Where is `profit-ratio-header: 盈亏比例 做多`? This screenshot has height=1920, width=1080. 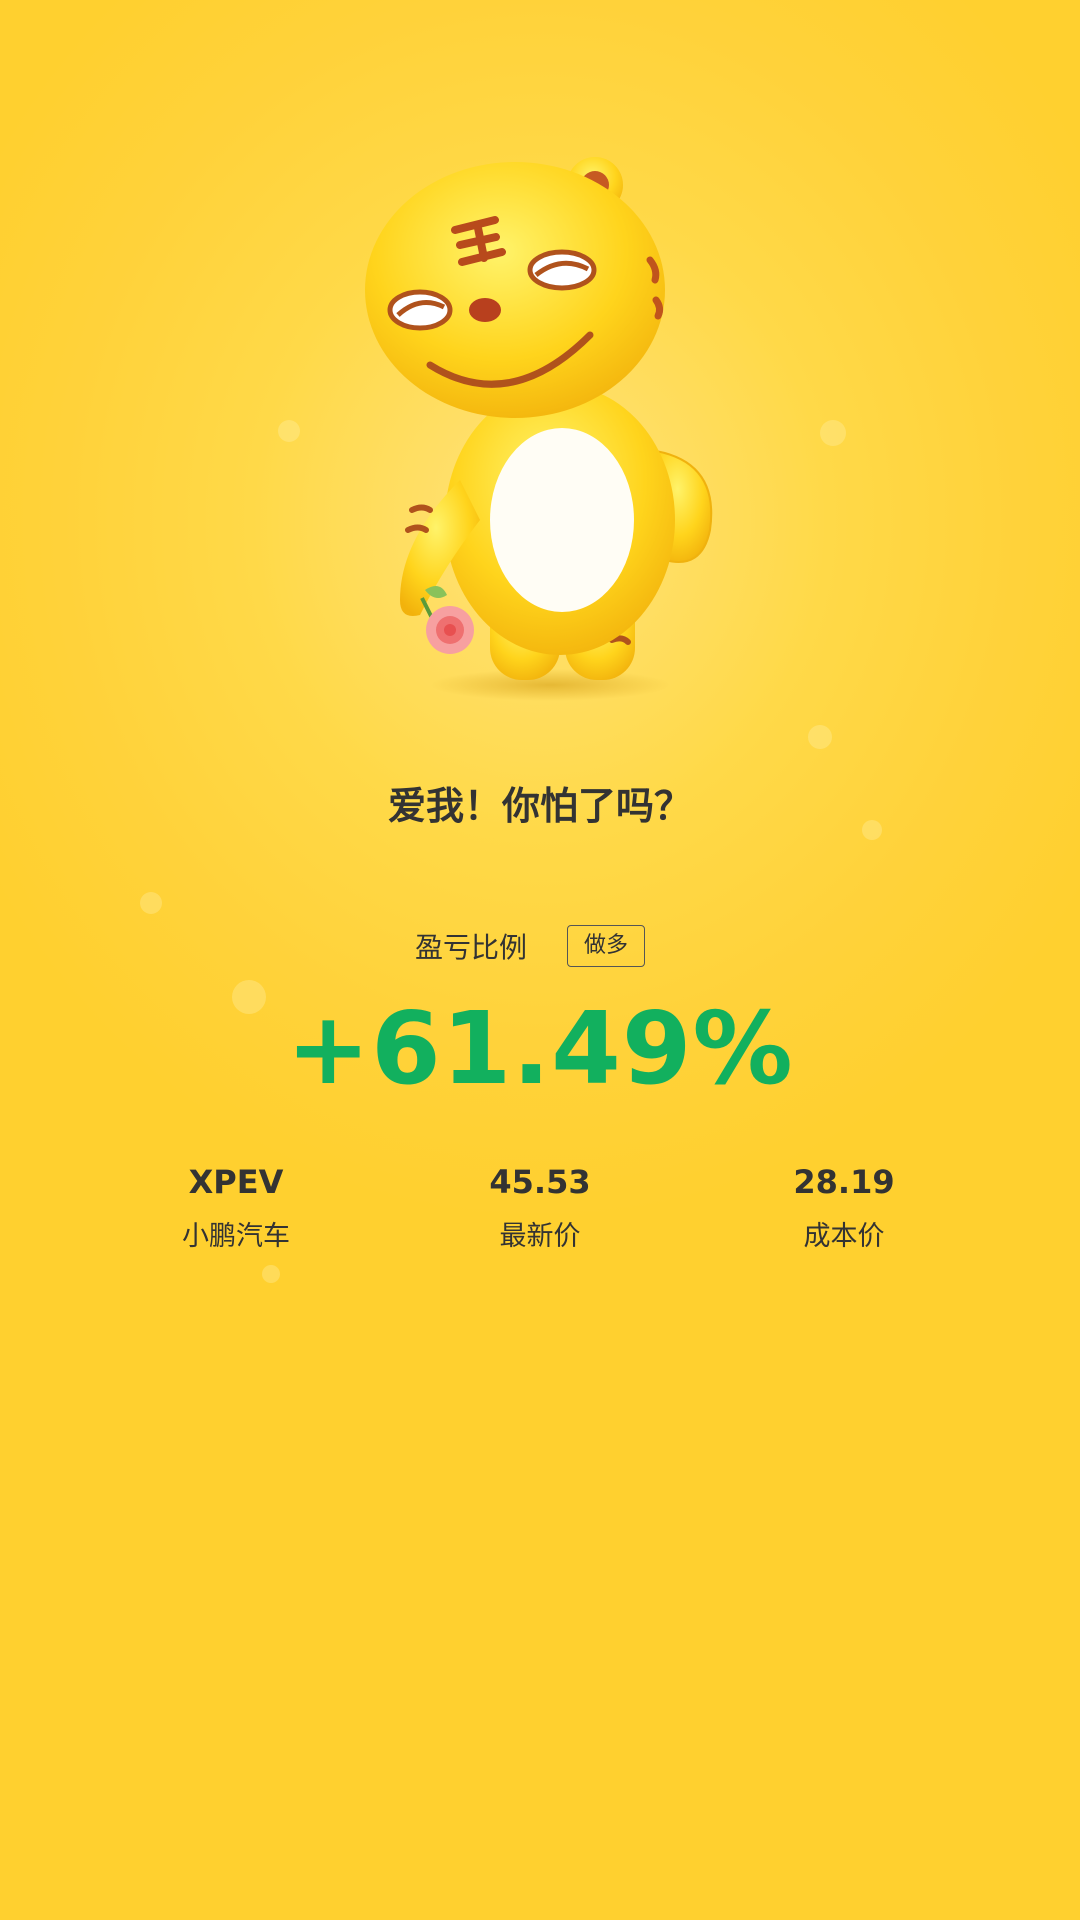 profit-ratio-header: 盈亏比例 做多 is located at coordinates (540, 946).